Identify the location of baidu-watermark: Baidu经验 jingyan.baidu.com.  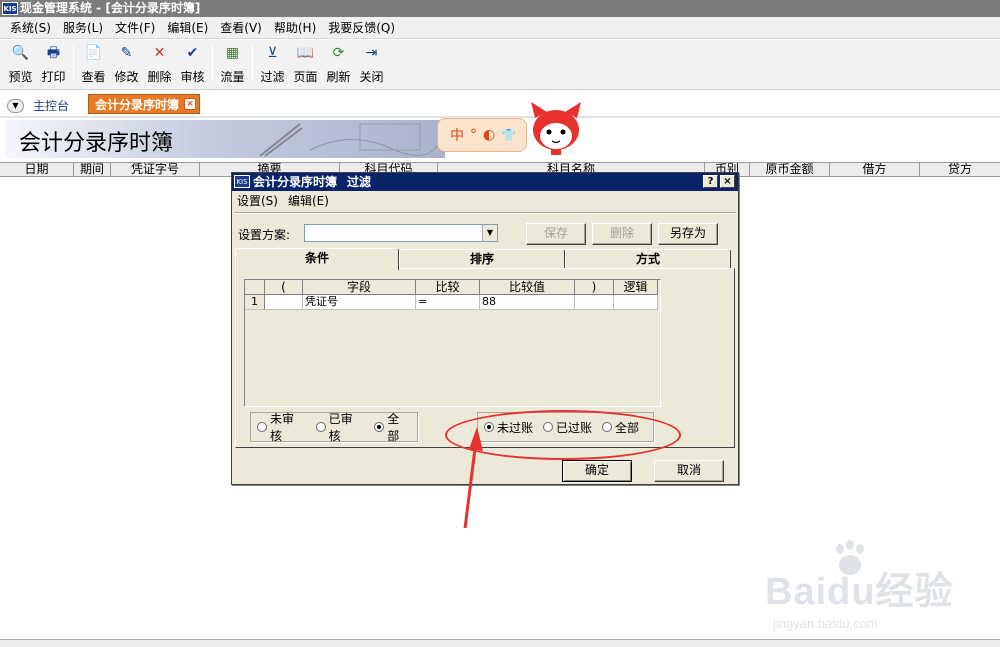
(880, 590).